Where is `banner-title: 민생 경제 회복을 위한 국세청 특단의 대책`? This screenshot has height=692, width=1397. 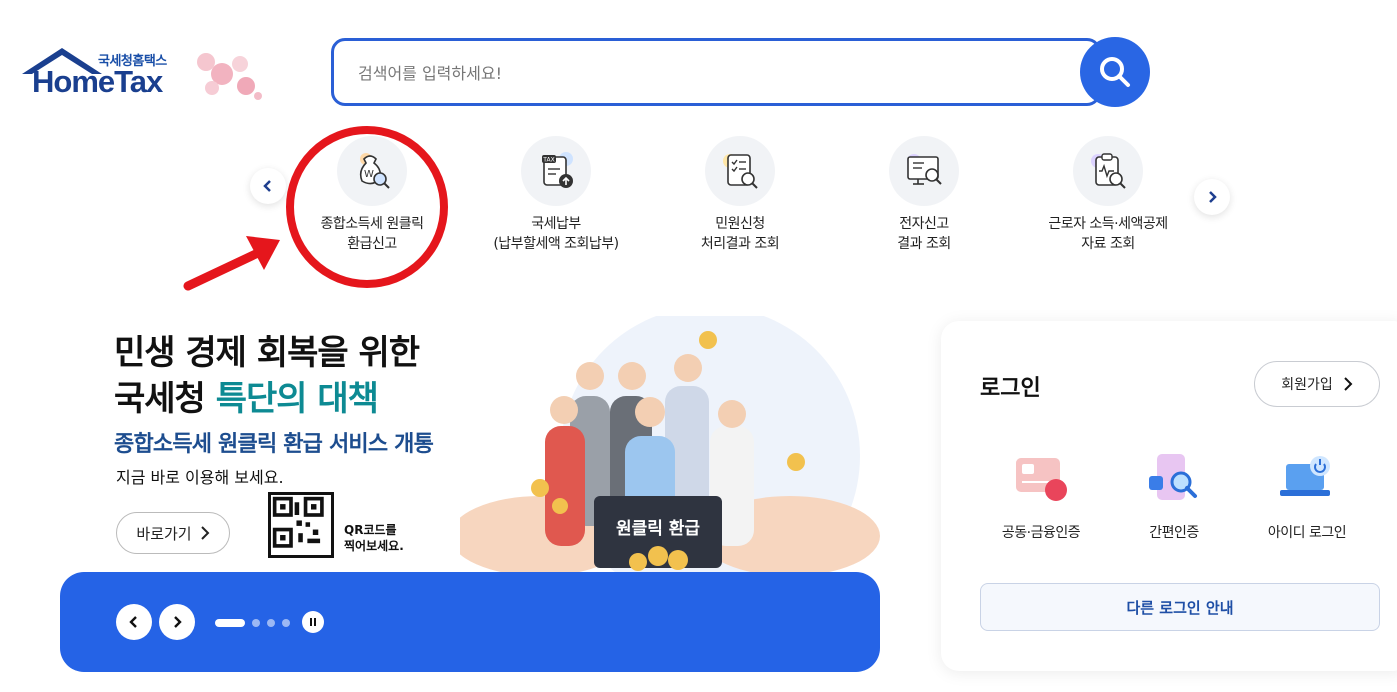
banner-title: 민생 경제 회복을 위한 국세청 특단의 대책 is located at coordinates (267, 376).